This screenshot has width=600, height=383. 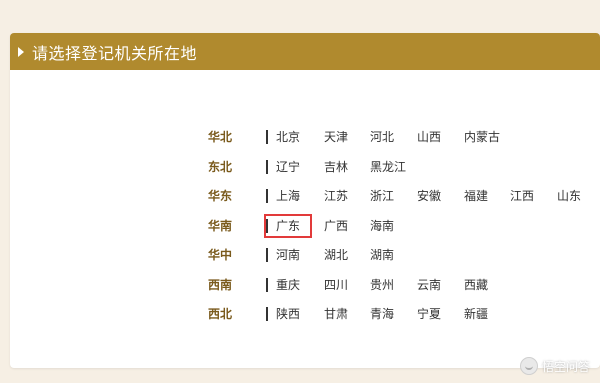 I want to click on region-label: 华东, so click(x=220, y=196).